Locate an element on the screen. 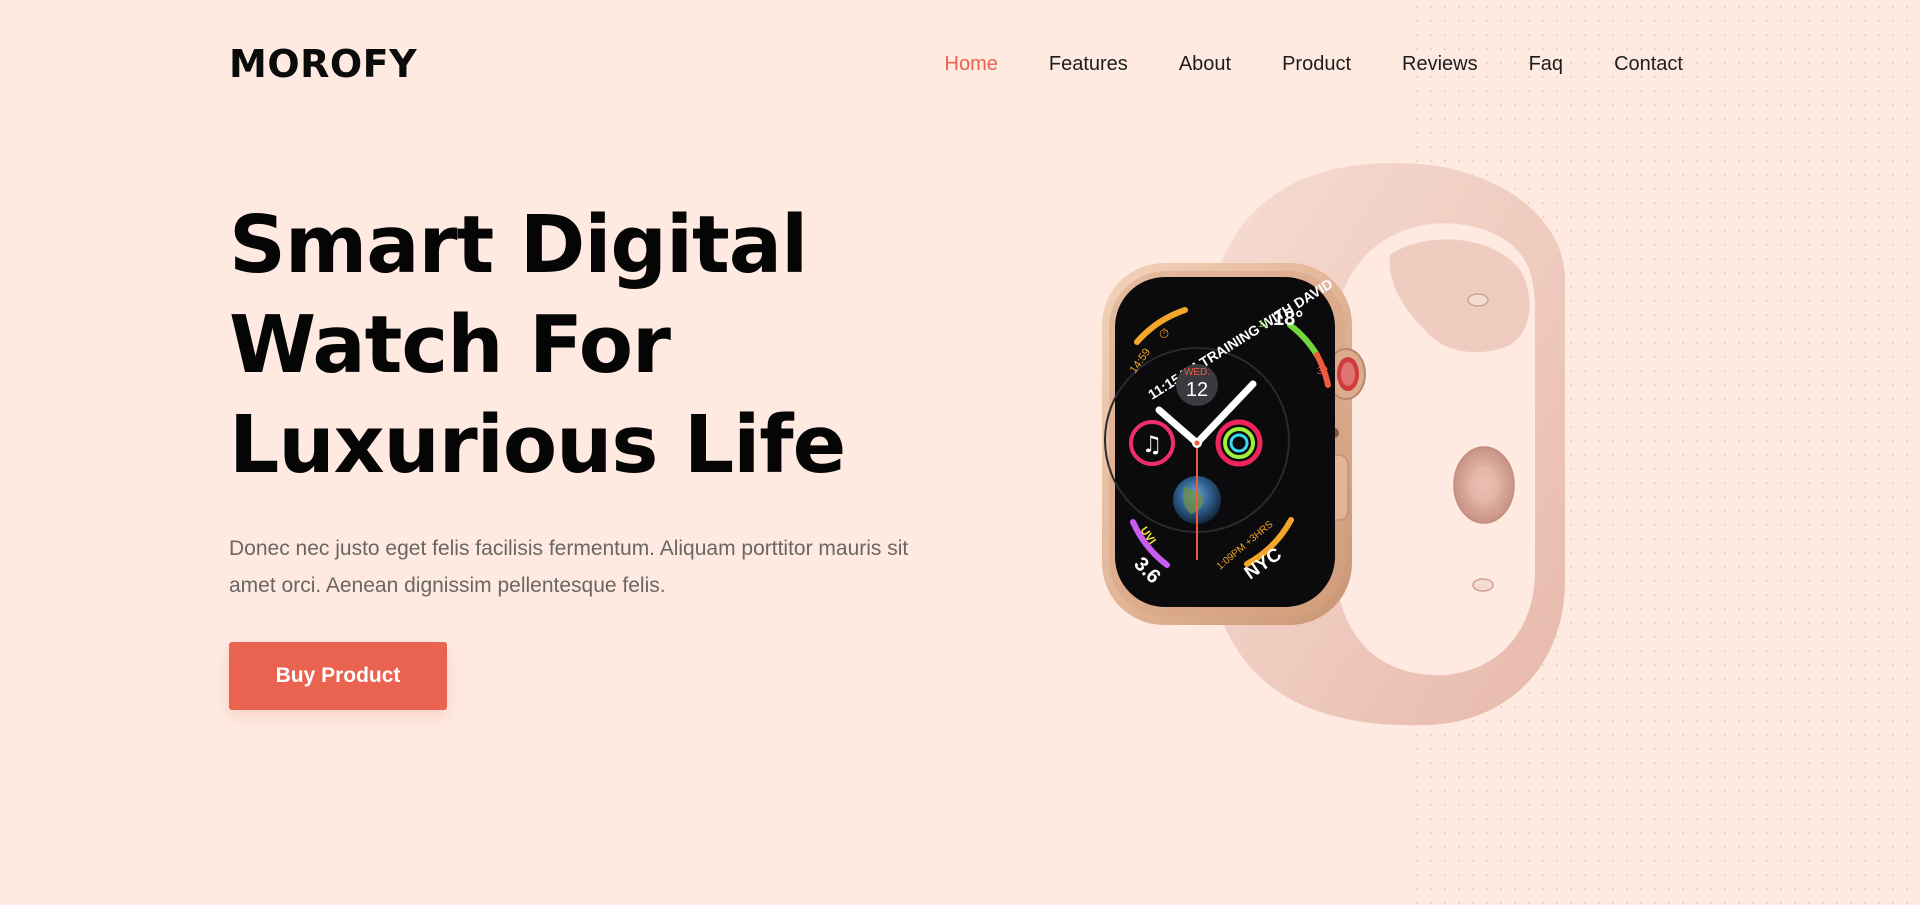 The height and width of the screenshot is (905, 1920). nav-item-contact: Contact is located at coordinates (1648, 64).